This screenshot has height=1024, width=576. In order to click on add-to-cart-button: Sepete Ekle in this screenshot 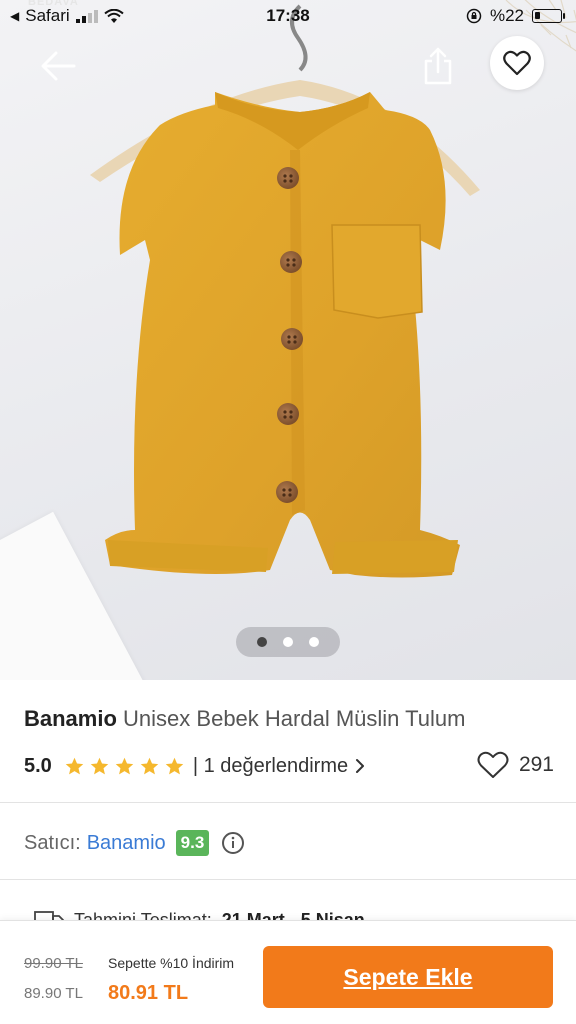, I will do `click(408, 977)`.